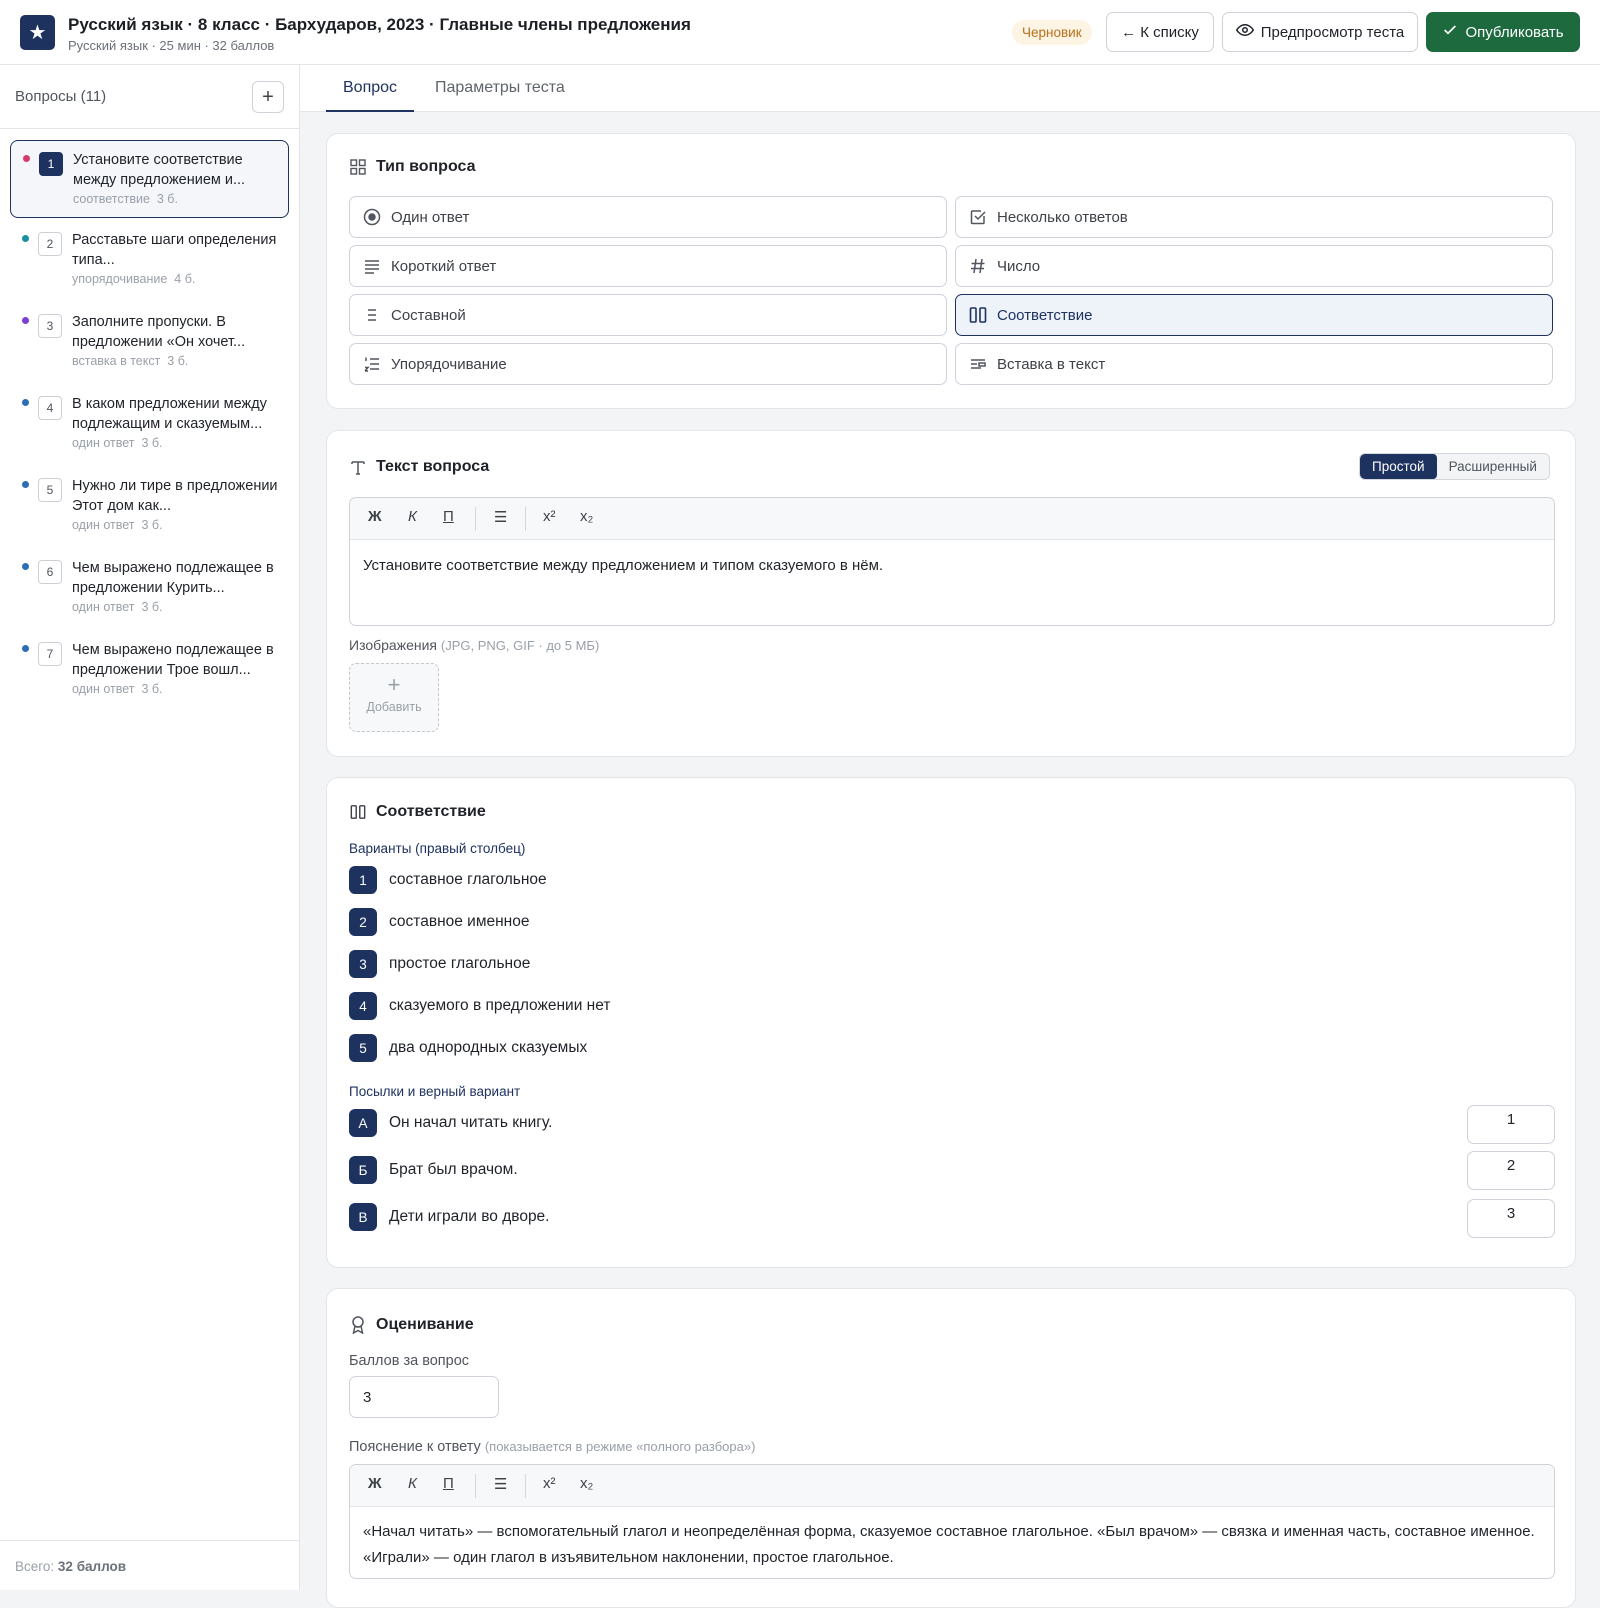 Image resolution: width=1600 pixels, height=1608 pixels. What do you see at coordinates (171, 45) in the screenshot?
I see `page-subtitle: Русский язык · 25 мин · 32 баллов` at bounding box center [171, 45].